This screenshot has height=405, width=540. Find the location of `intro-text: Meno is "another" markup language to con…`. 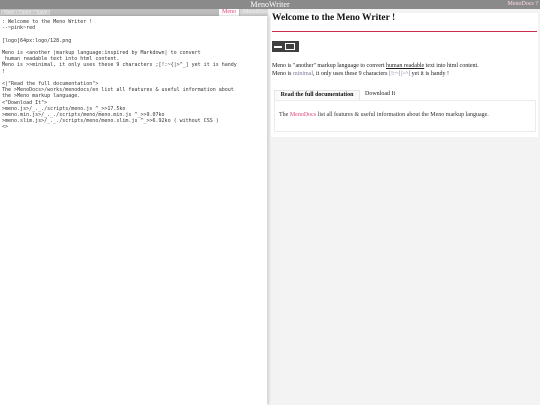

intro-text: Meno is "another" markup language to con… is located at coordinates (329, 66).